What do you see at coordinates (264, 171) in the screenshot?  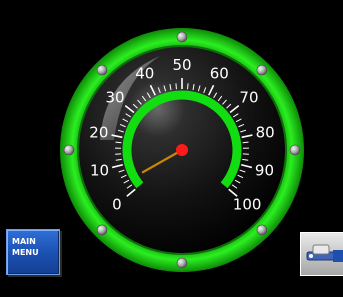 I see `scale-label: 90` at bounding box center [264, 171].